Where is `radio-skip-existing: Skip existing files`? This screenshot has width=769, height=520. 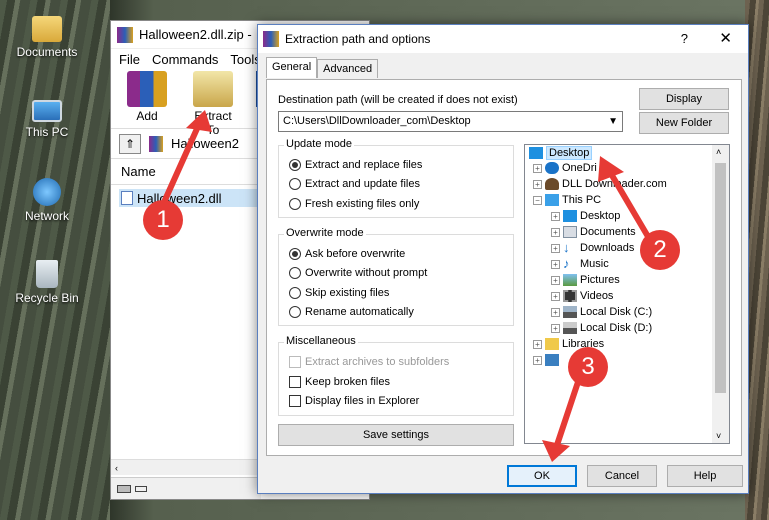 radio-skip-existing: Skip existing files is located at coordinates (339, 293).